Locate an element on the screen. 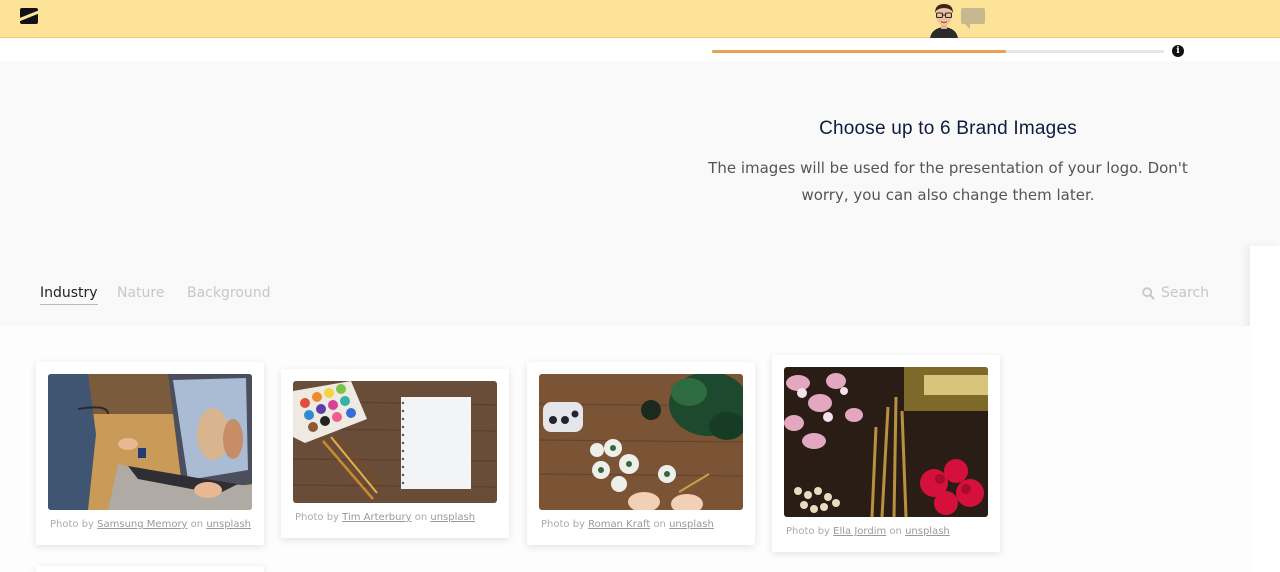 The width and height of the screenshot is (1280, 572). author-link: Samsung Memory is located at coordinates (142, 524).